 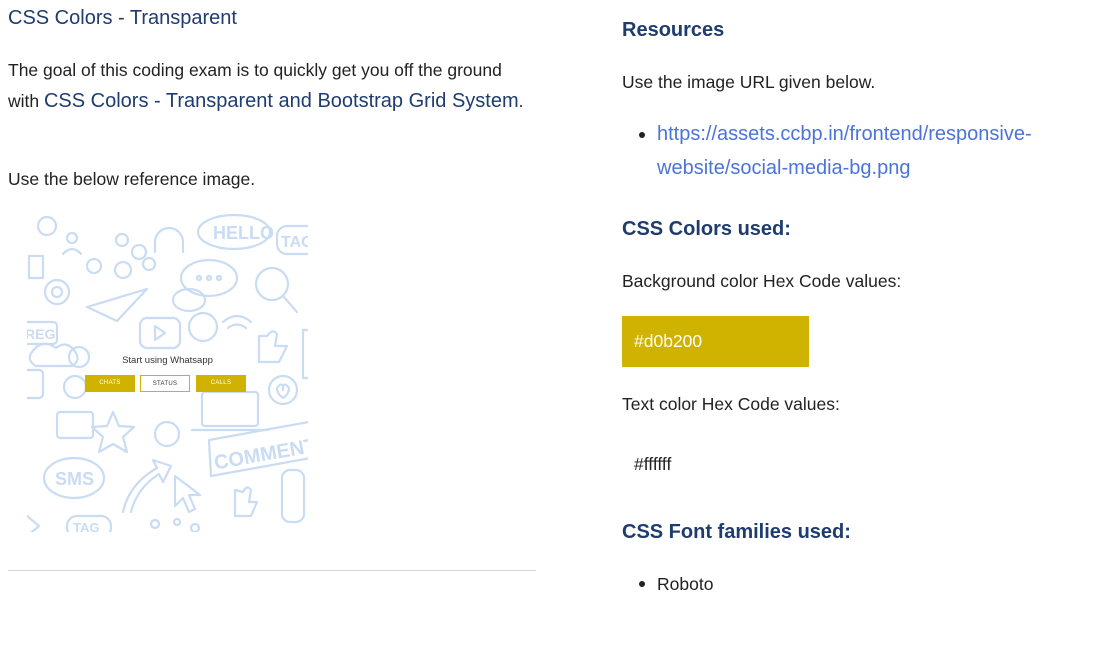 I want to click on font-list: Roboto, so click(x=667, y=584).